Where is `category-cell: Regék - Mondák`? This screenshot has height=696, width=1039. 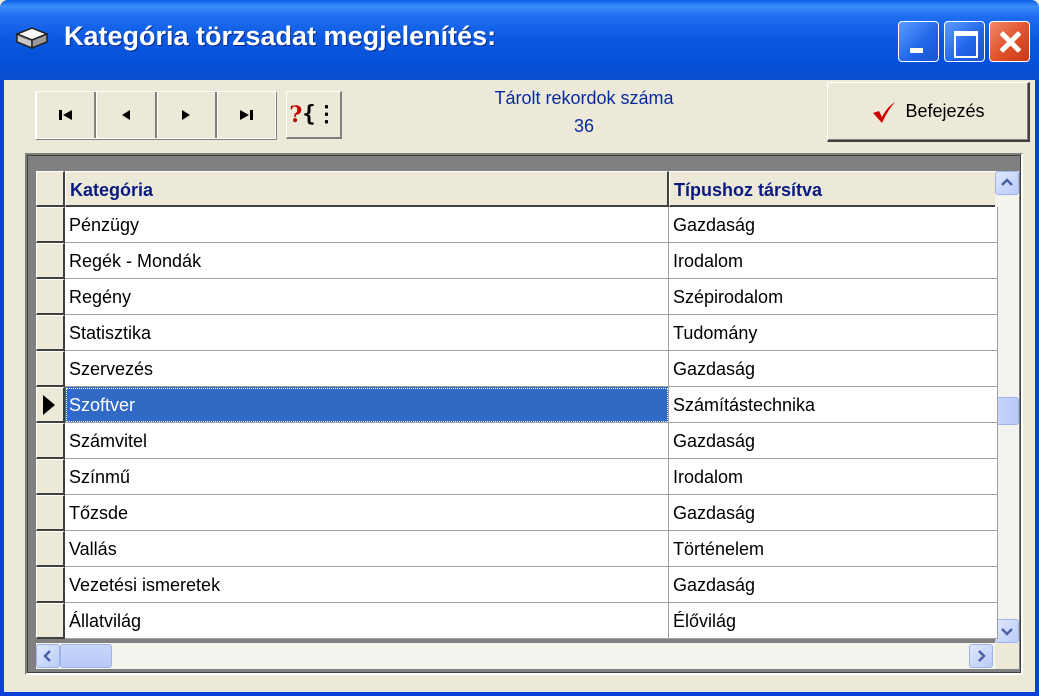
category-cell: Regék - Mondák is located at coordinates (367, 261).